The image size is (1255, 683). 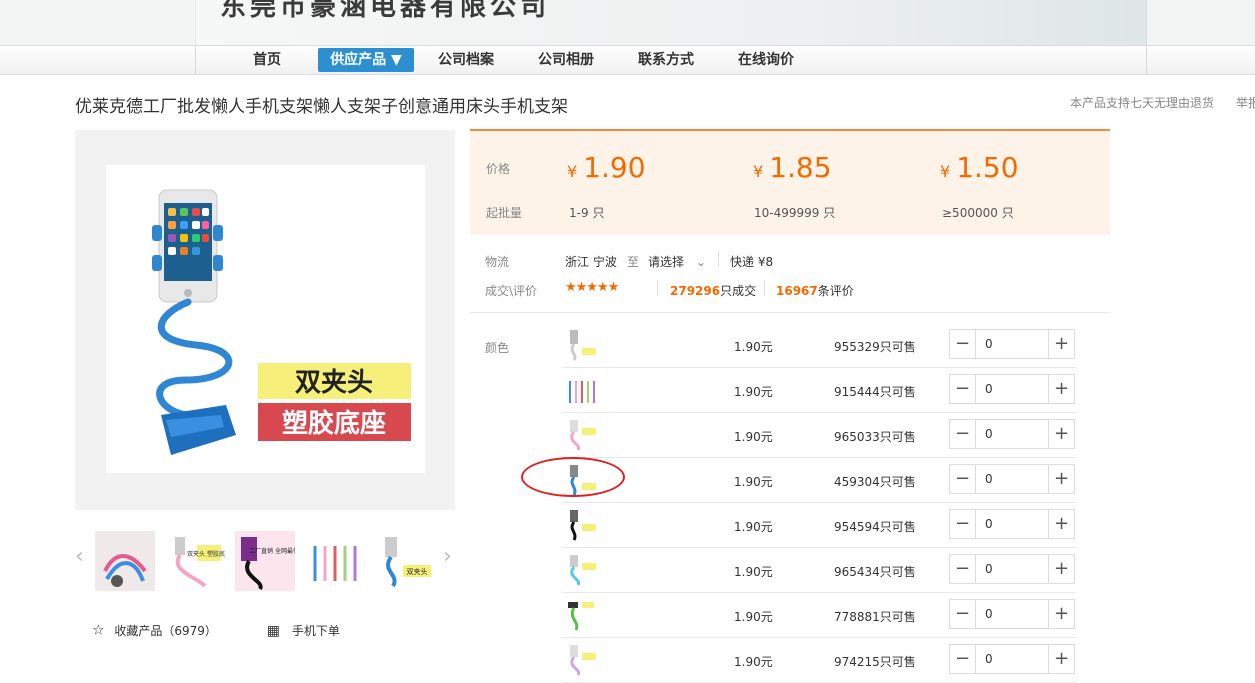 What do you see at coordinates (987, 167) in the screenshot?
I see `tier-3-price-value: 1.50` at bounding box center [987, 167].